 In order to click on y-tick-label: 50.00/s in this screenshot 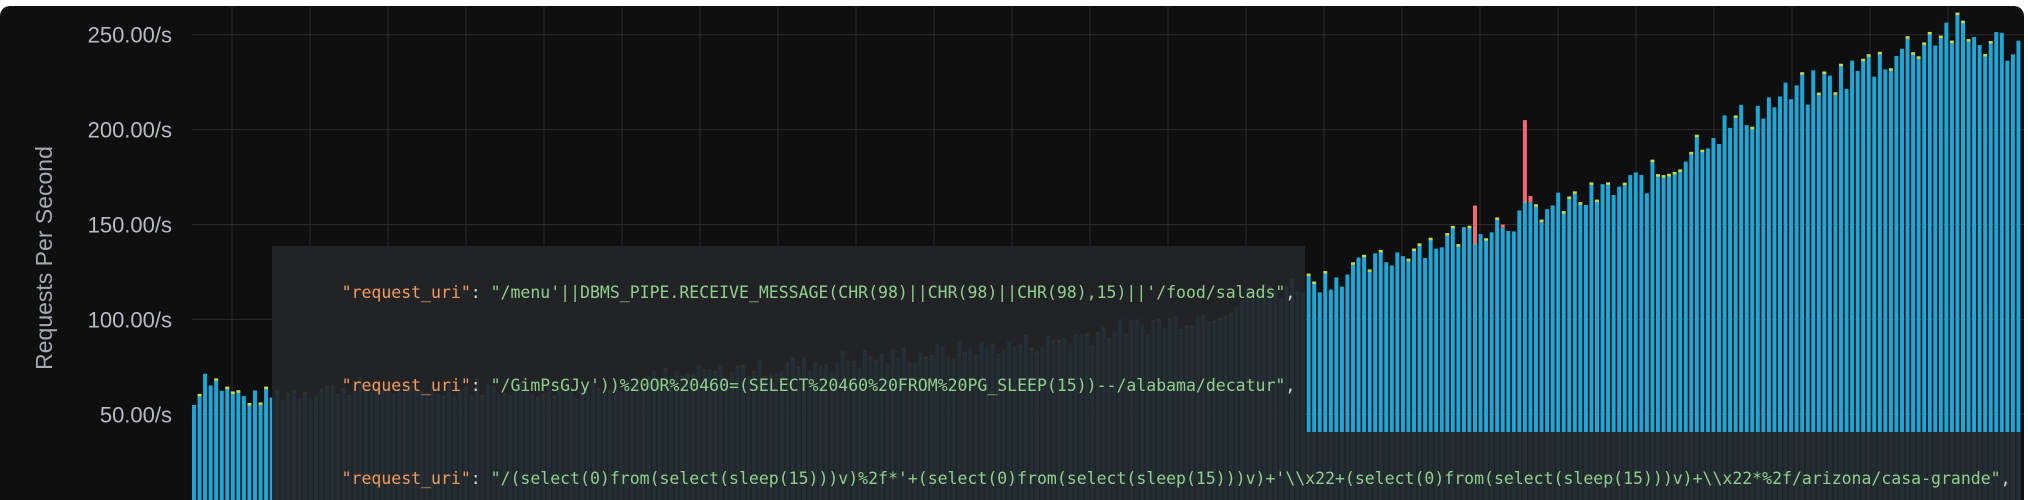, I will do `click(136, 414)`.